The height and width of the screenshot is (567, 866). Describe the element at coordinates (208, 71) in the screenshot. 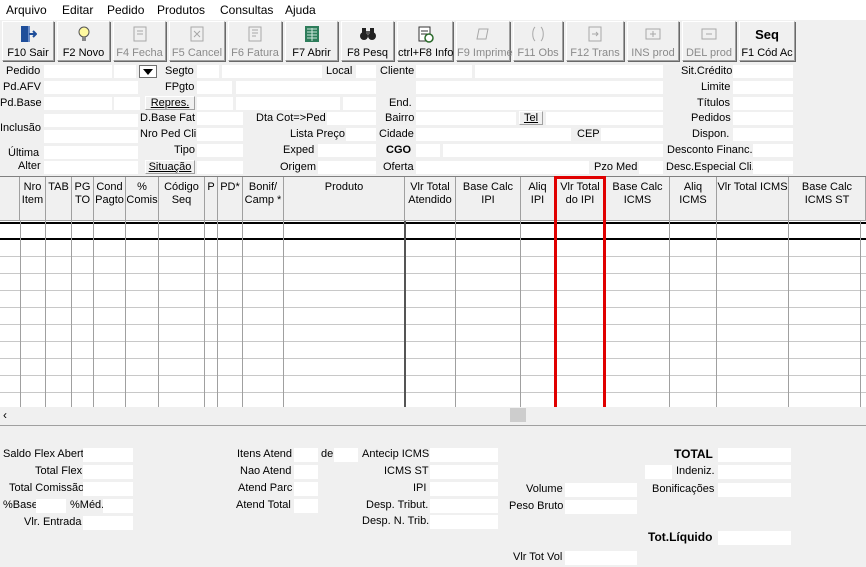

I see `segment-field` at that location.